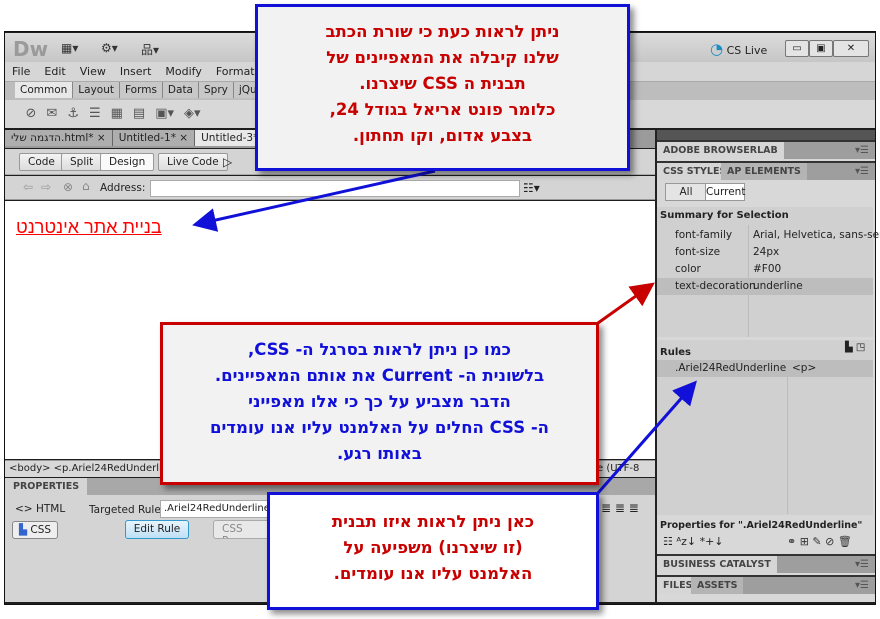 Image resolution: width=880 pixels, height=619 pixels. I want to click on callout-line: ה- CSS החלים על האלמנט עליו אנו עומדים, so click(379, 427).